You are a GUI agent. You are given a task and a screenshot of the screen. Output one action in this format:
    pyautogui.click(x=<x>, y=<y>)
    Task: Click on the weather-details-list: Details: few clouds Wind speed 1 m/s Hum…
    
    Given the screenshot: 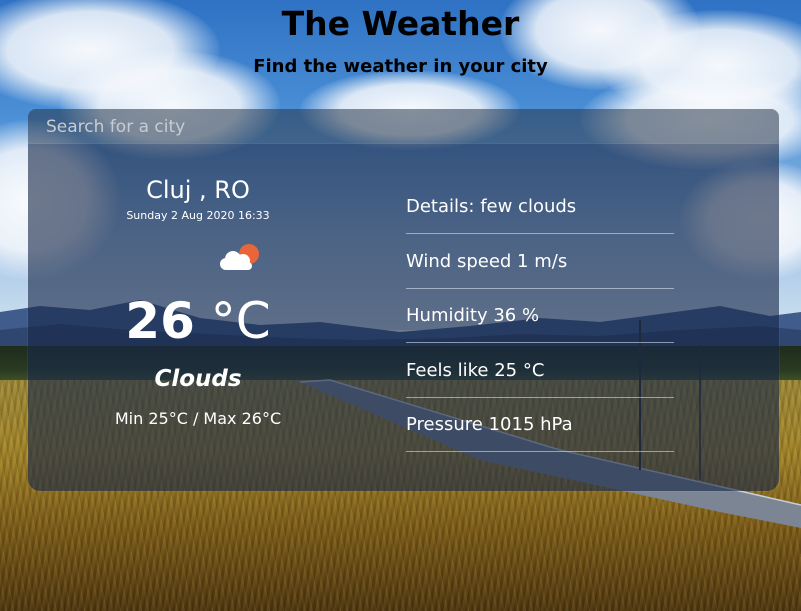 What is the action you would take?
    pyautogui.click(x=540, y=316)
    